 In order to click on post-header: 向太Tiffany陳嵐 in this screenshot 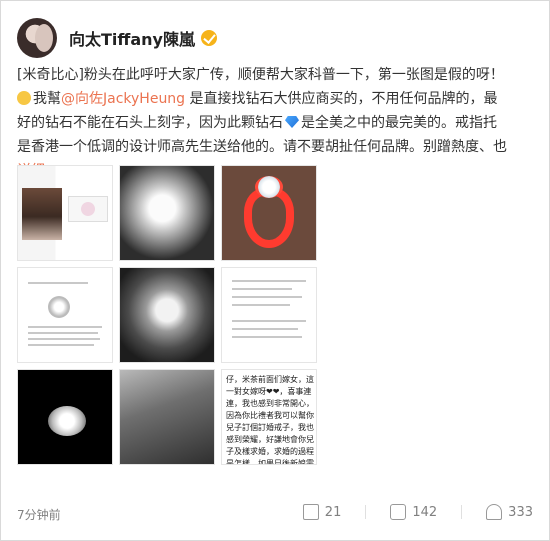, I will do `click(117, 38)`.